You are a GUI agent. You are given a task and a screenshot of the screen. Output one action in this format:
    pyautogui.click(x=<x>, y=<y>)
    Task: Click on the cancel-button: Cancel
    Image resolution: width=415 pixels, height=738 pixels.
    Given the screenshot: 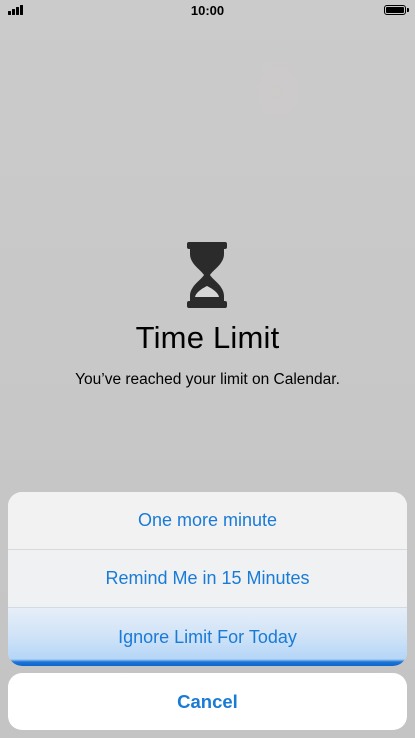 What is the action you would take?
    pyautogui.click(x=207, y=701)
    